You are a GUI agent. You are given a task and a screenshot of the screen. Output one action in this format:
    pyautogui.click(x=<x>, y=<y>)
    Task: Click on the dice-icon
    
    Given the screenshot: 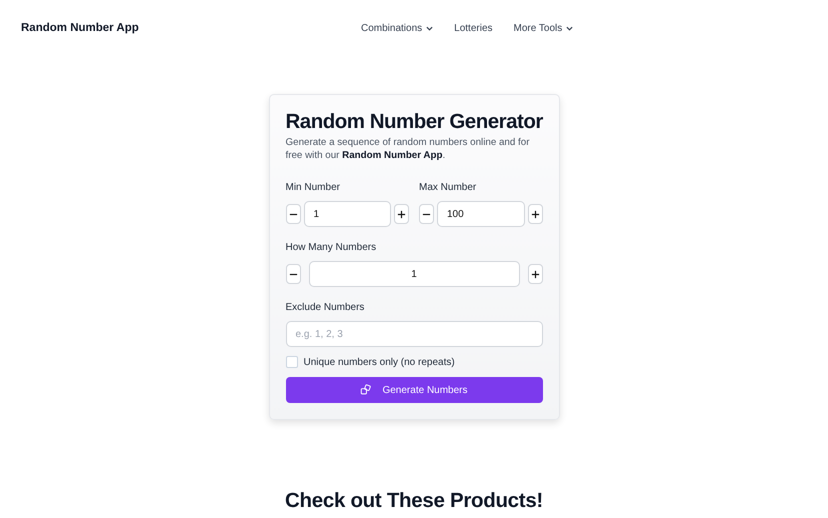 What is the action you would take?
    pyautogui.click(x=366, y=390)
    